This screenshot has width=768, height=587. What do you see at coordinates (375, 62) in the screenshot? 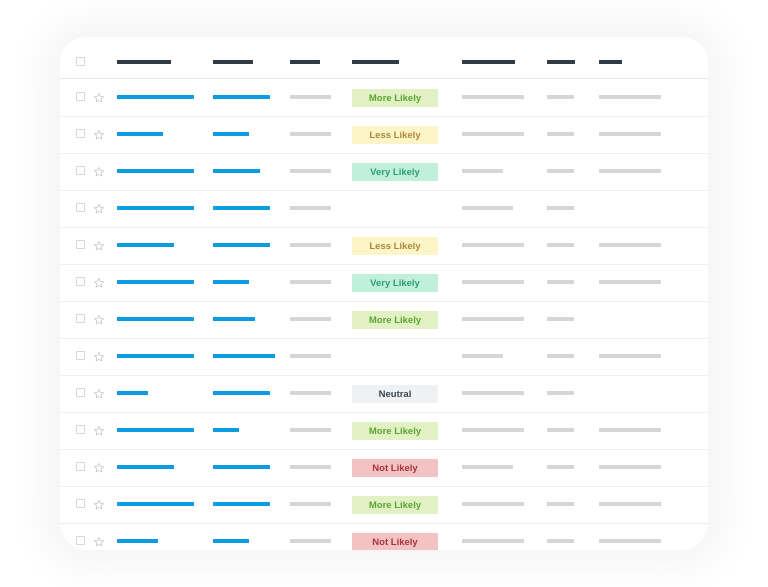
I see `column-header-likelihood` at bounding box center [375, 62].